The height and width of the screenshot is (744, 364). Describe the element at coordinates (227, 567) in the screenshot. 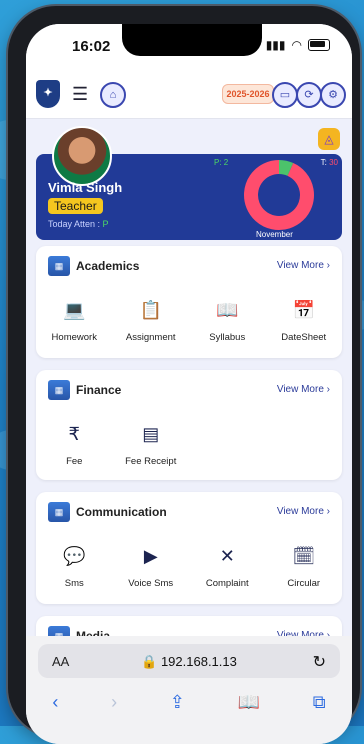

I see `complaint-item: ✕ Complaint` at that location.